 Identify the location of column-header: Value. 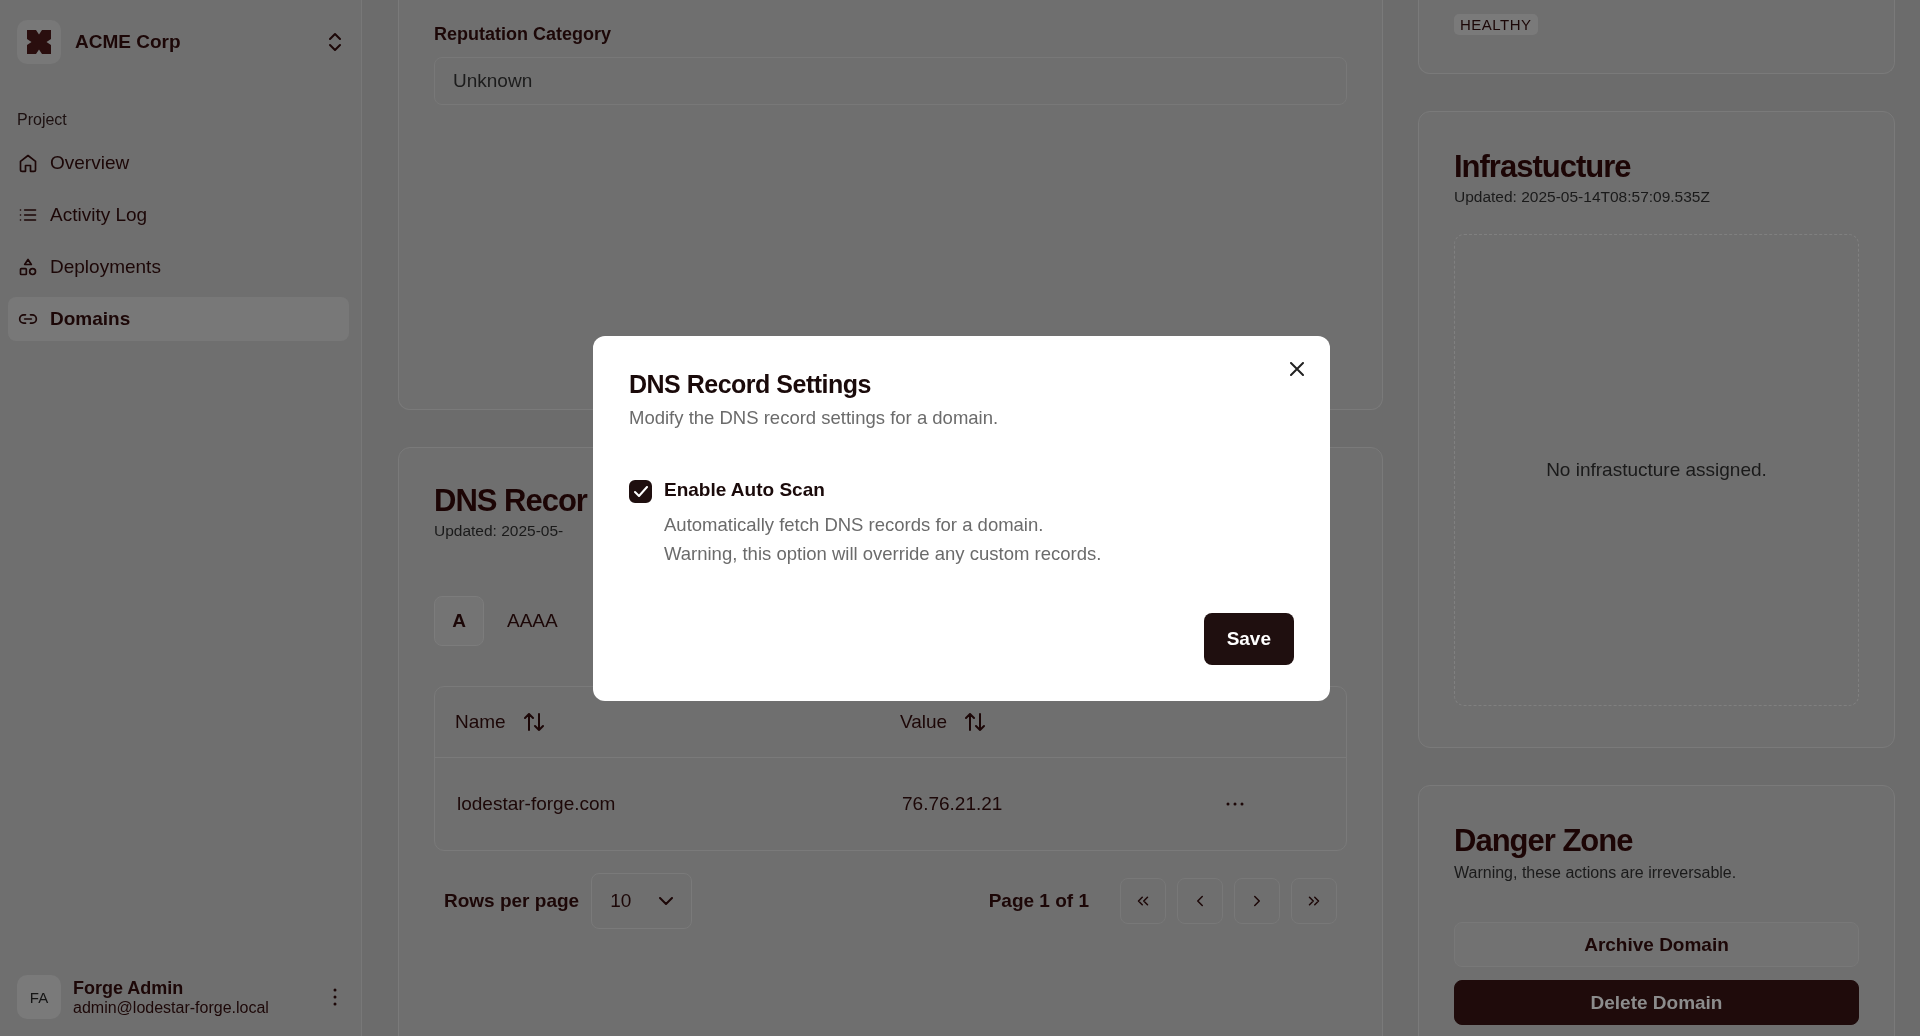
(943, 722).